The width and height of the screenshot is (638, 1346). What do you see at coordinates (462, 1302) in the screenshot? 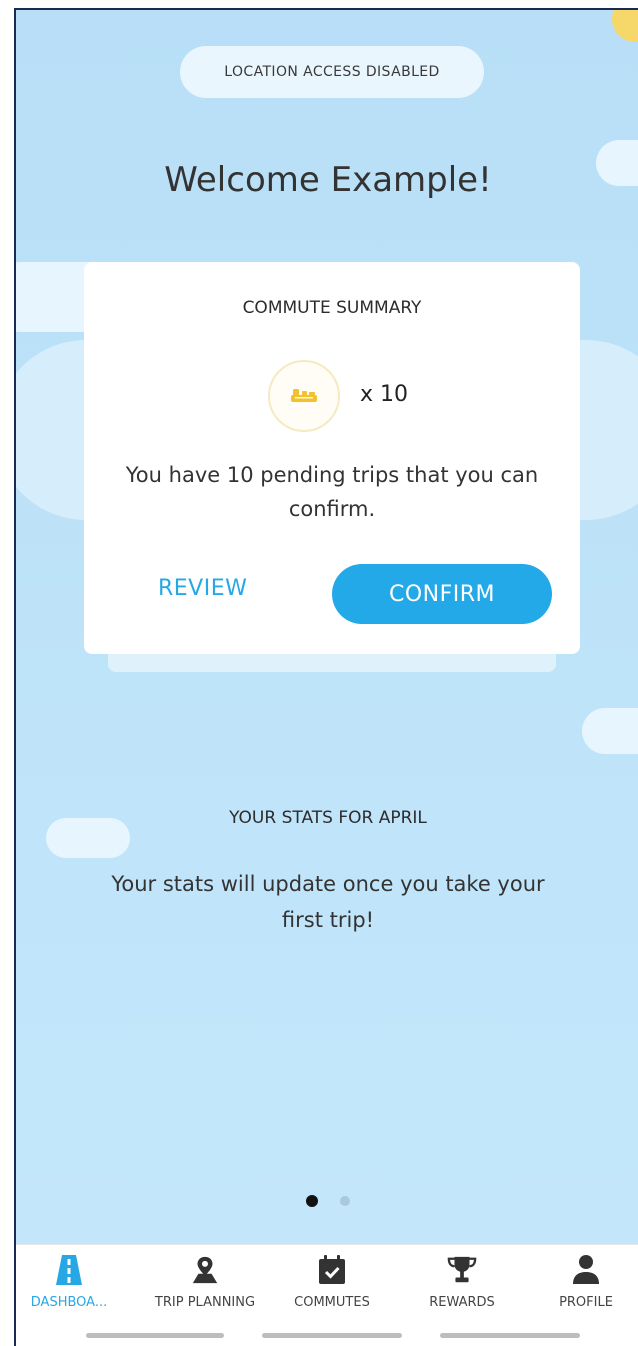
I see `tab-label: REWARDS` at bounding box center [462, 1302].